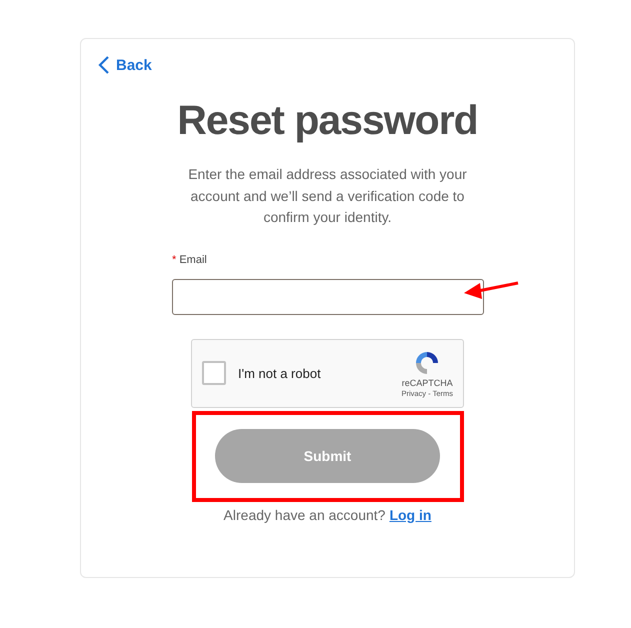 The width and height of the screenshot is (631, 628). I want to click on page-title: Reset password, so click(327, 120).